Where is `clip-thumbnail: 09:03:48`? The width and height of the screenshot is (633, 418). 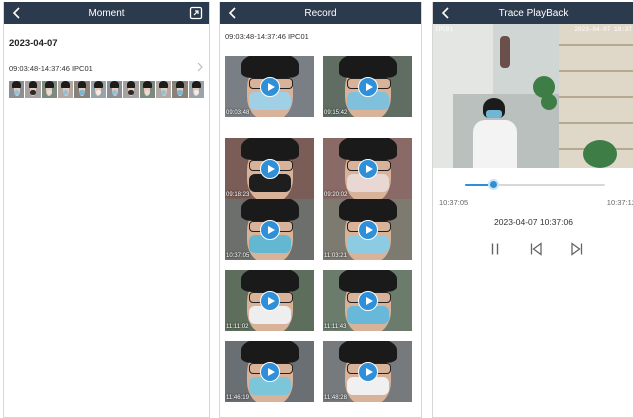
clip-thumbnail: 09:03:48 is located at coordinates (269, 86).